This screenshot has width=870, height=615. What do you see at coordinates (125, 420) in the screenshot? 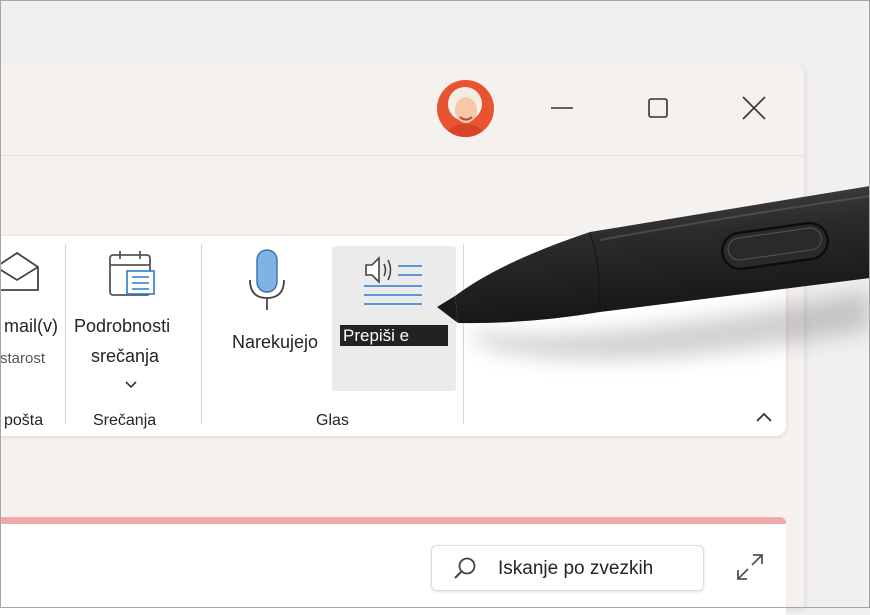
I see `group-label-meetings: Srečanja` at bounding box center [125, 420].